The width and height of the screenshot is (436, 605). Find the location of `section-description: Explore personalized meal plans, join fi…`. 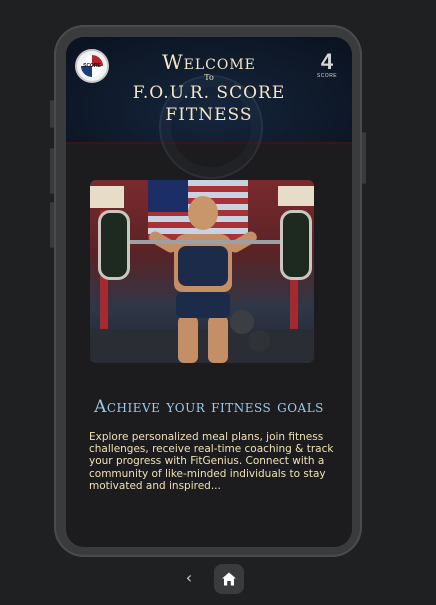

section-description: Explore personalized meal plans, join fi… is located at coordinates (211, 461).